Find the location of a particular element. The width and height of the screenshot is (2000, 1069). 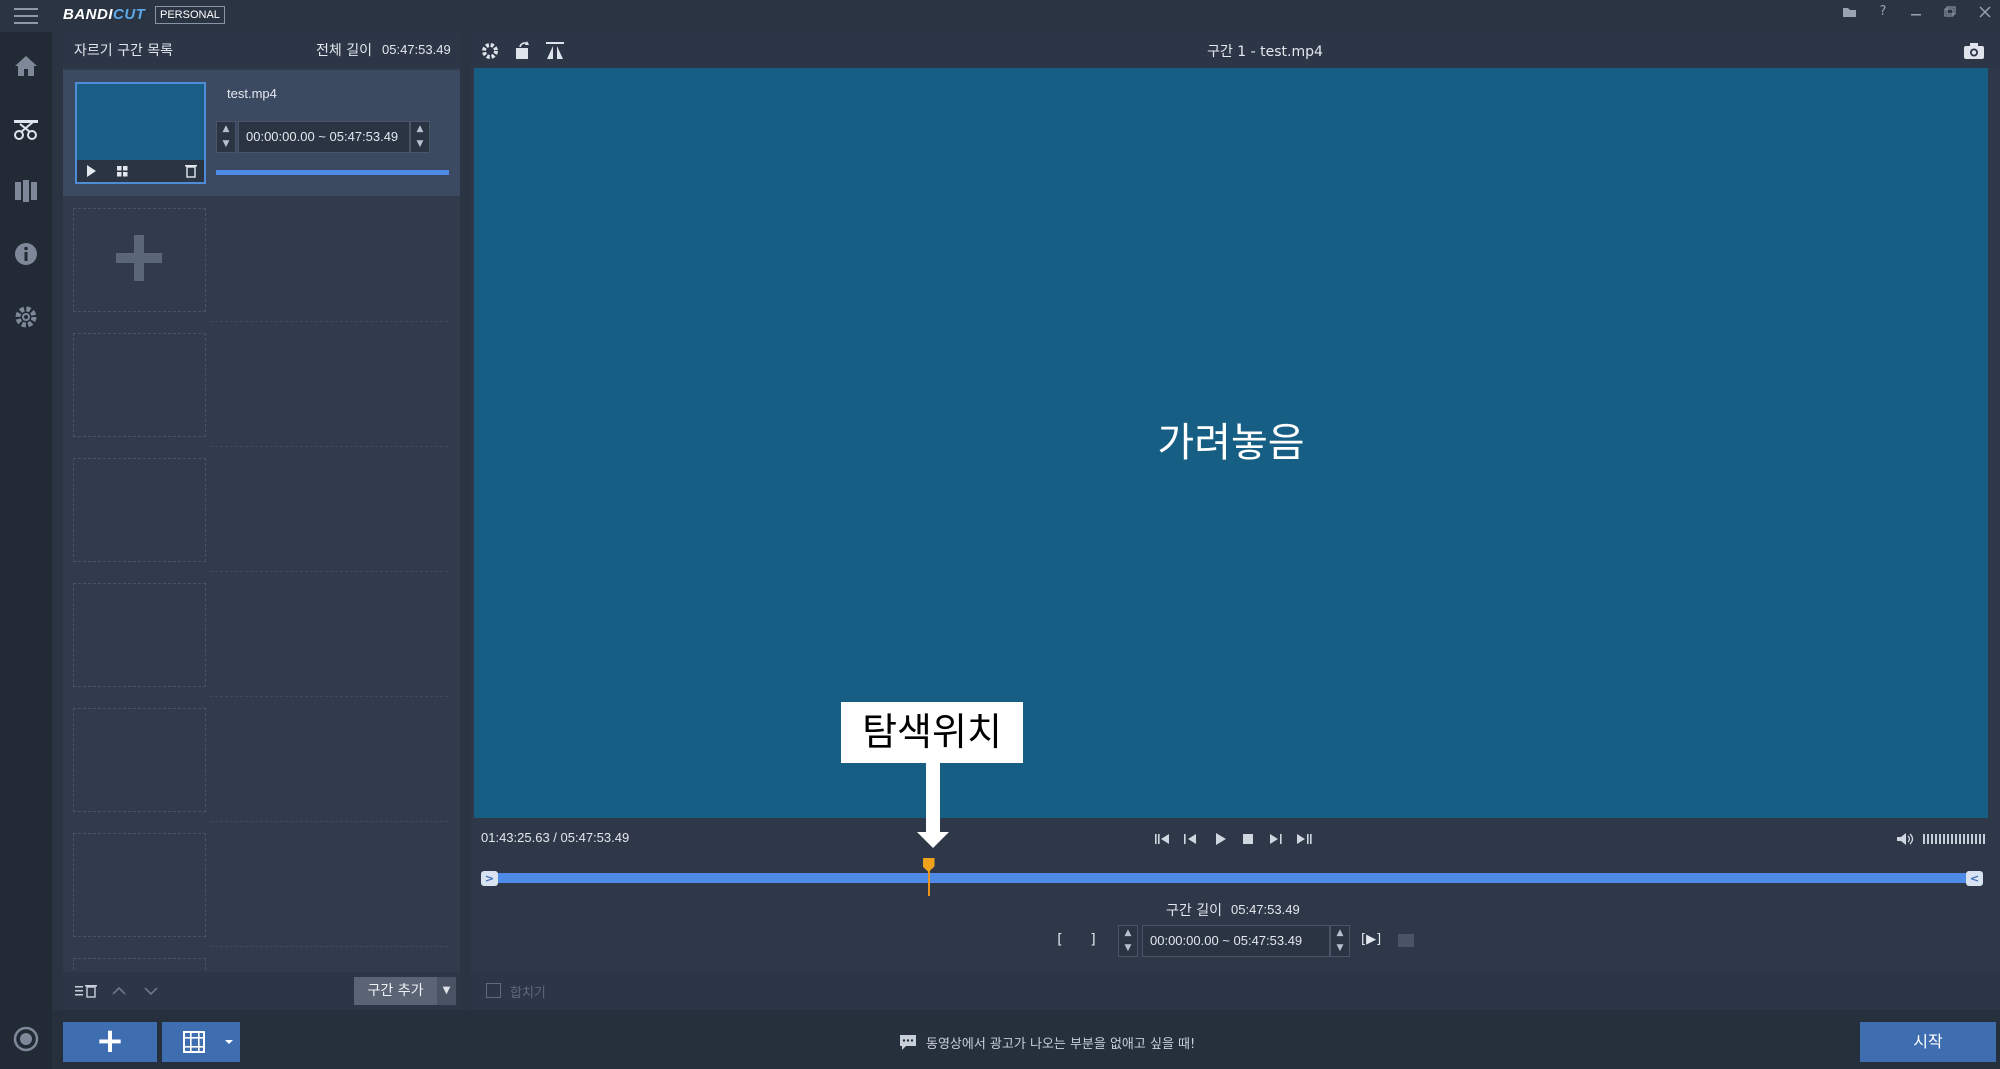

merge-row is located at coordinates (1235, 991).